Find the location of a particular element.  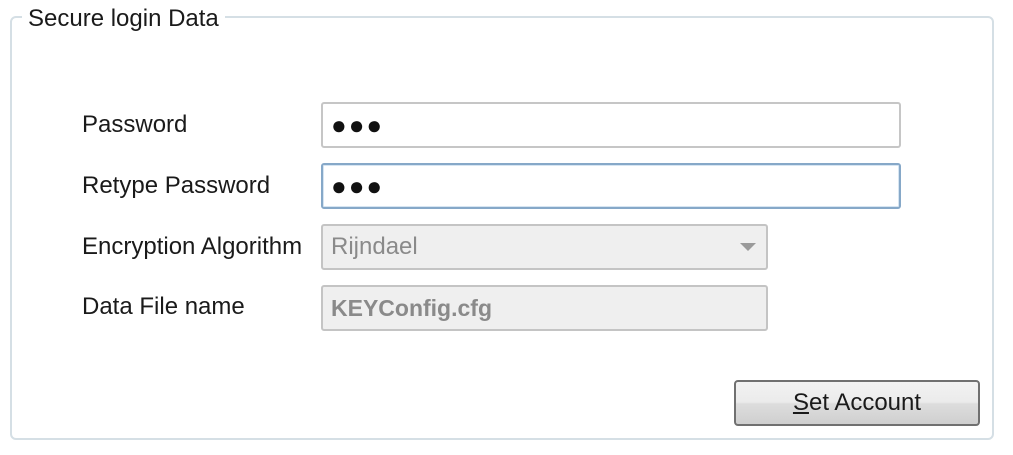

data-file-name-value: KEYConfig.cfg is located at coordinates (411, 307).